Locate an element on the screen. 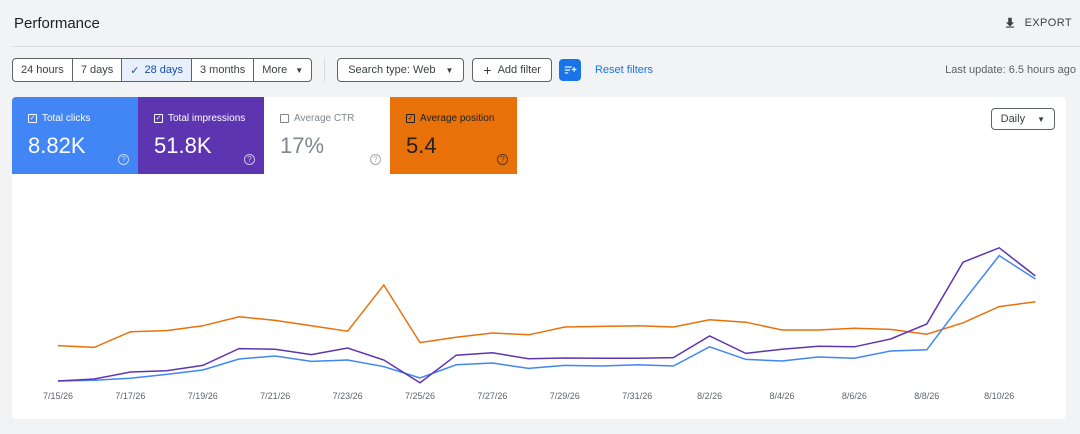 The image size is (1080, 434). date-range-more: More ▼ is located at coordinates (282, 70).